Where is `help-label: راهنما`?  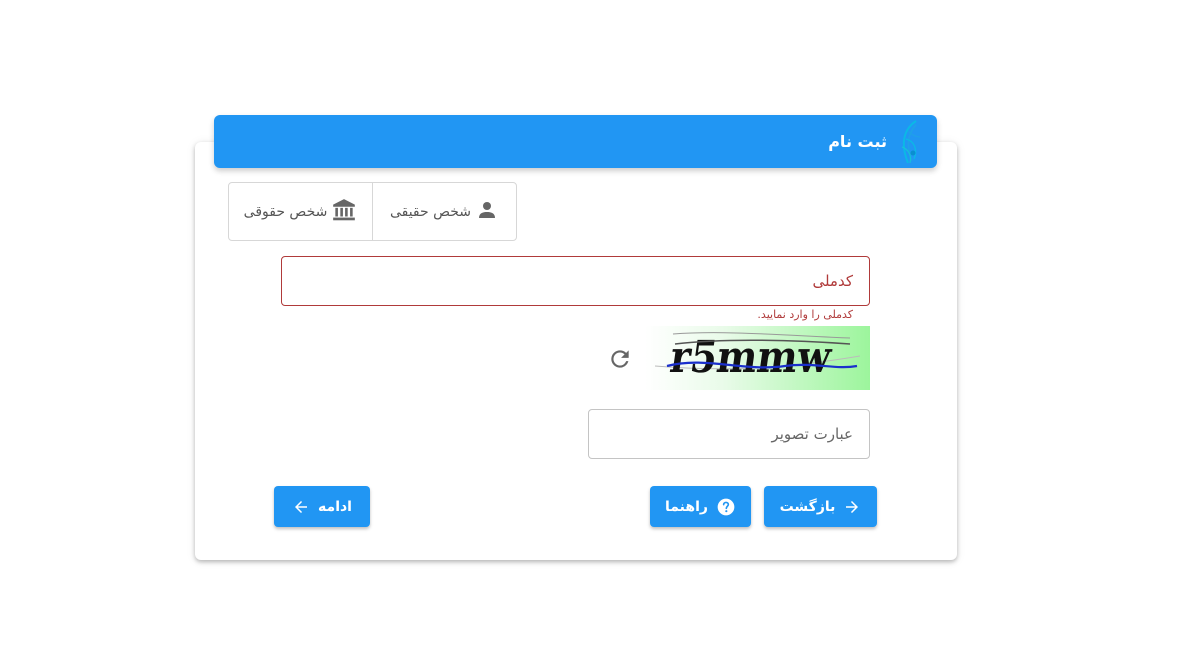
help-label: راهنما is located at coordinates (686, 506).